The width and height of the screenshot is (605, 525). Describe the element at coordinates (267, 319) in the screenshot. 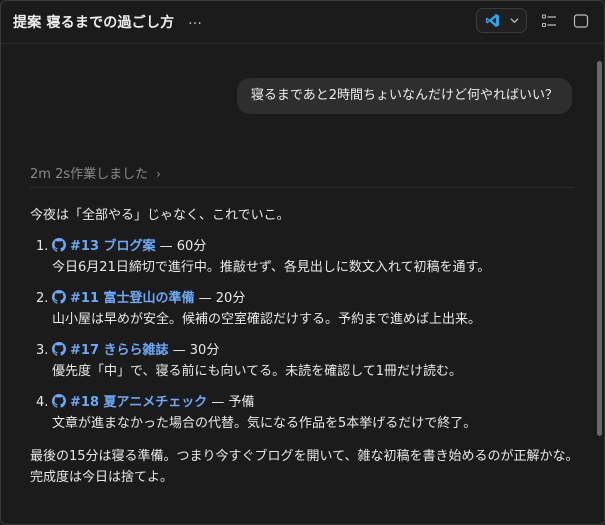

I see `task-description: 山小屋は早めが安全。候補の空室確認だけする。予約まで進めば上出来。` at that location.